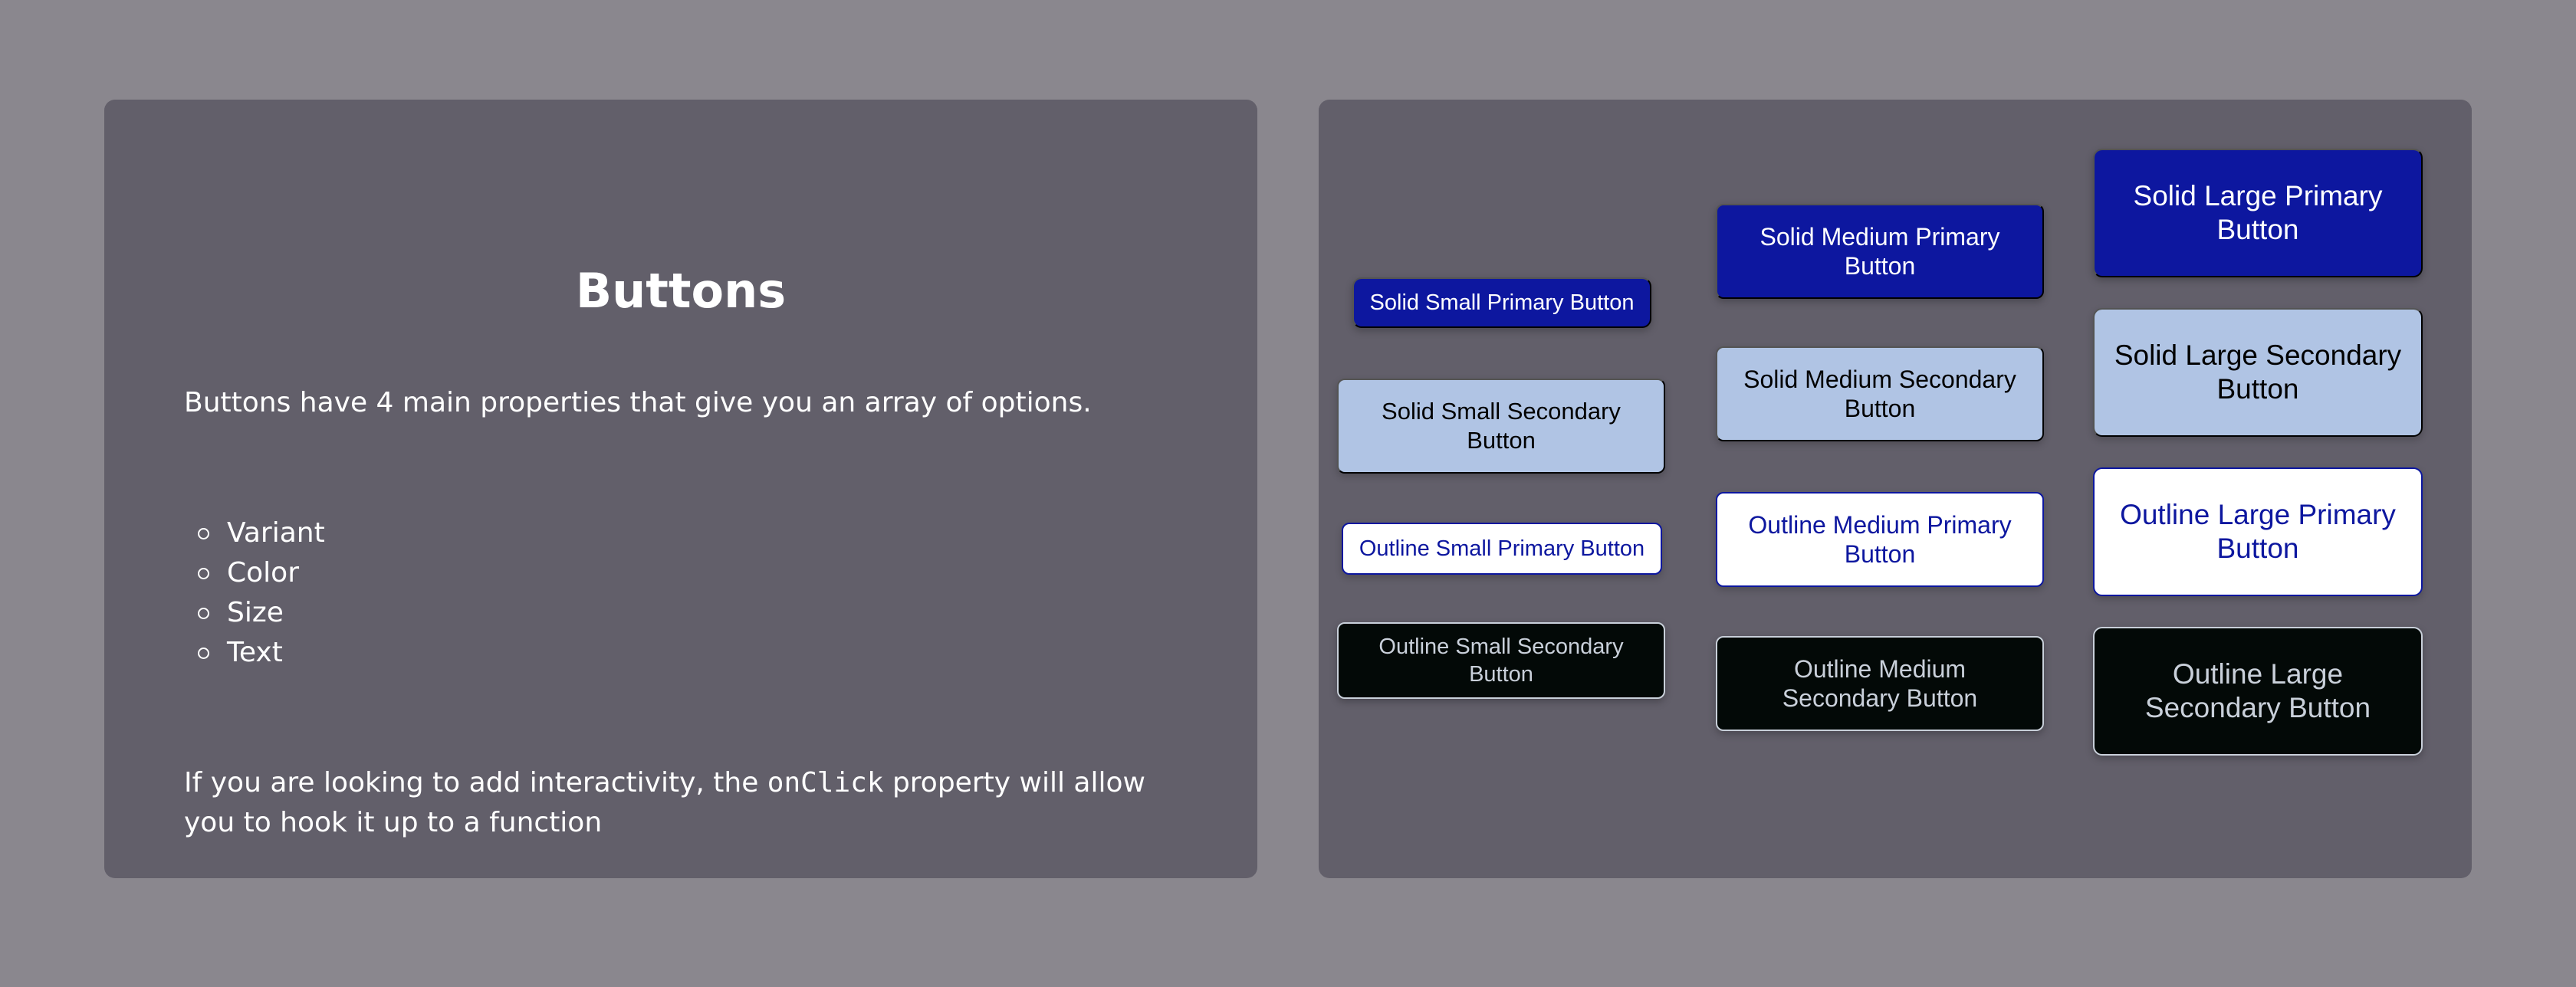  I want to click on solid-large-secondary-button: Solid Large Secondary Button, so click(2258, 372).